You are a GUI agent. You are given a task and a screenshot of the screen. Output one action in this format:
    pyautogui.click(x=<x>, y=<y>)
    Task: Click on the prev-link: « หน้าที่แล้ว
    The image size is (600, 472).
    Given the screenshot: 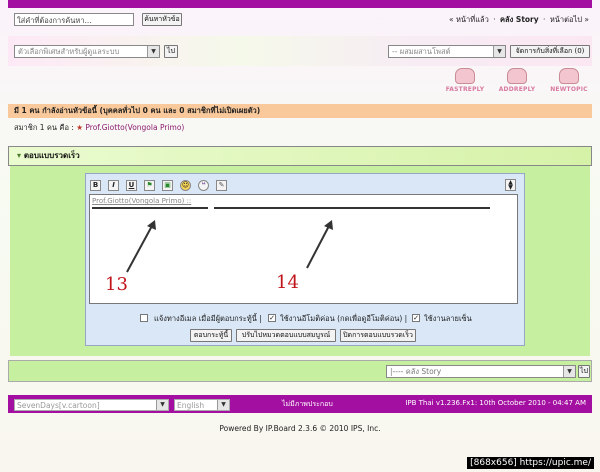 What is the action you would take?
    pyautogui.click(x=469, y=19)
    